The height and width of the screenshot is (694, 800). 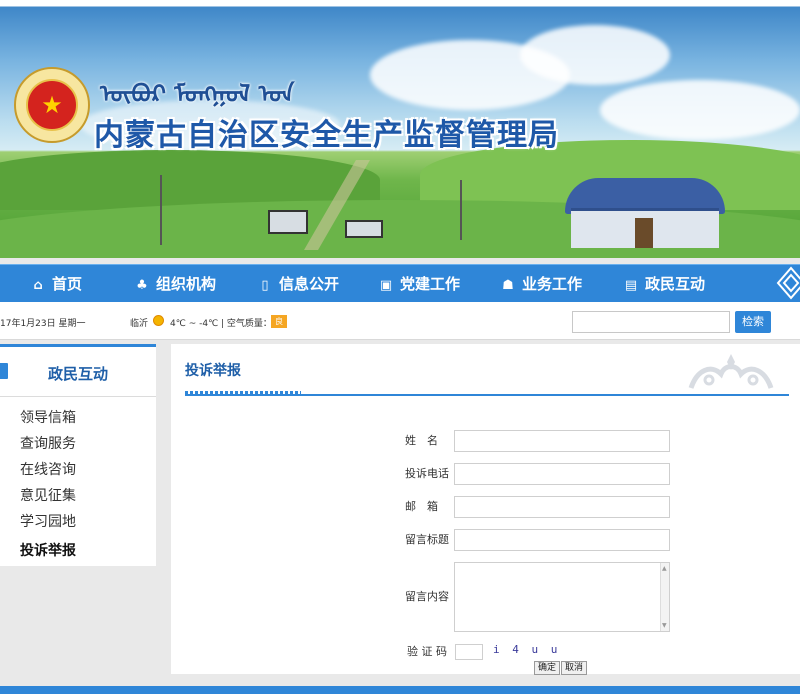 I want to click on phone-label: 投诉电话, so click(x=427, y=473).